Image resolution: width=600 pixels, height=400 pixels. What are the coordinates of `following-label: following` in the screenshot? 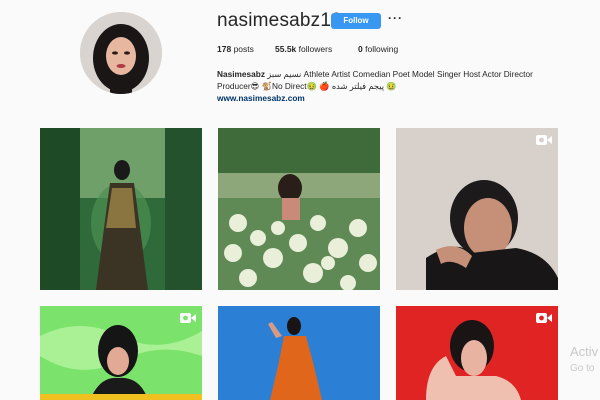 It's located at (382, 49).